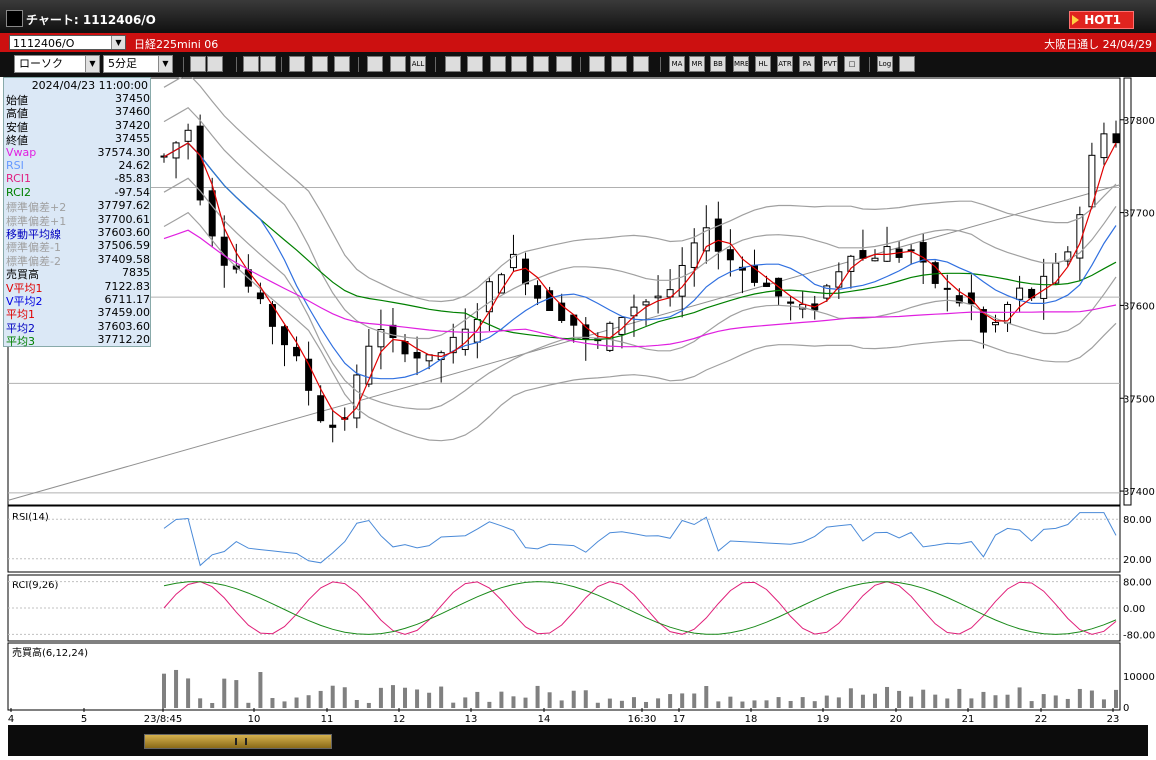 Image resolution: width=1156 pixels, height=760 pixels. I want to click on rsi-tick-label: 80.00, so click(1137, 520).